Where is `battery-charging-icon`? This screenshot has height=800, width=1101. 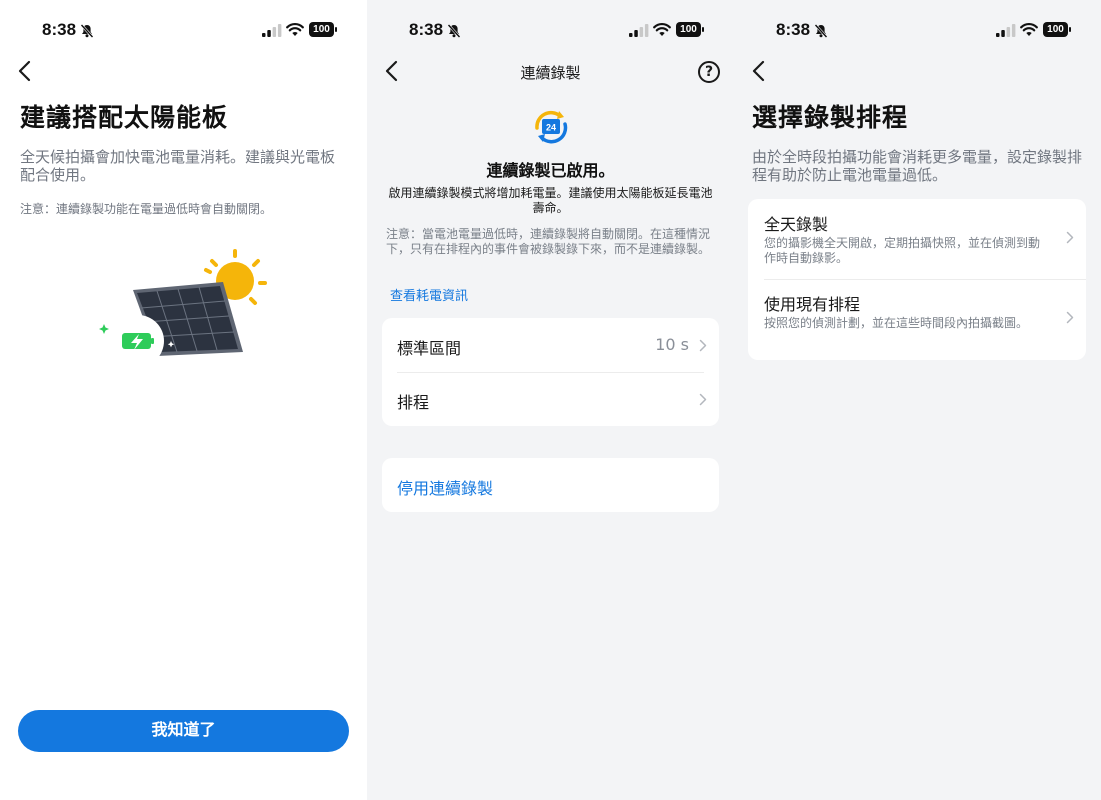
battery-charging-icon is located at coordinates (138, 341).